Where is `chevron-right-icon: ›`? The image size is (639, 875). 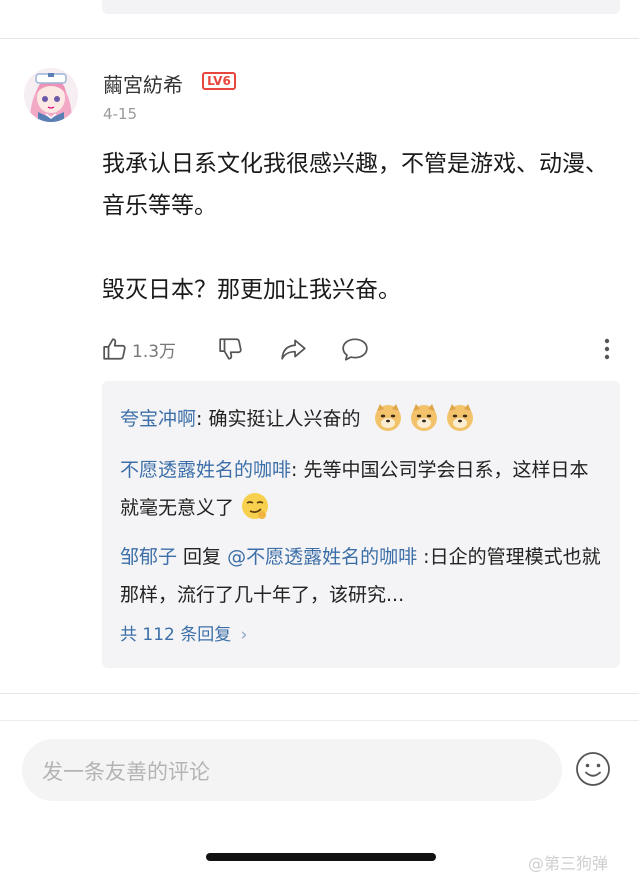 chevron-right-icon: › is located at coordinates (244, 635).